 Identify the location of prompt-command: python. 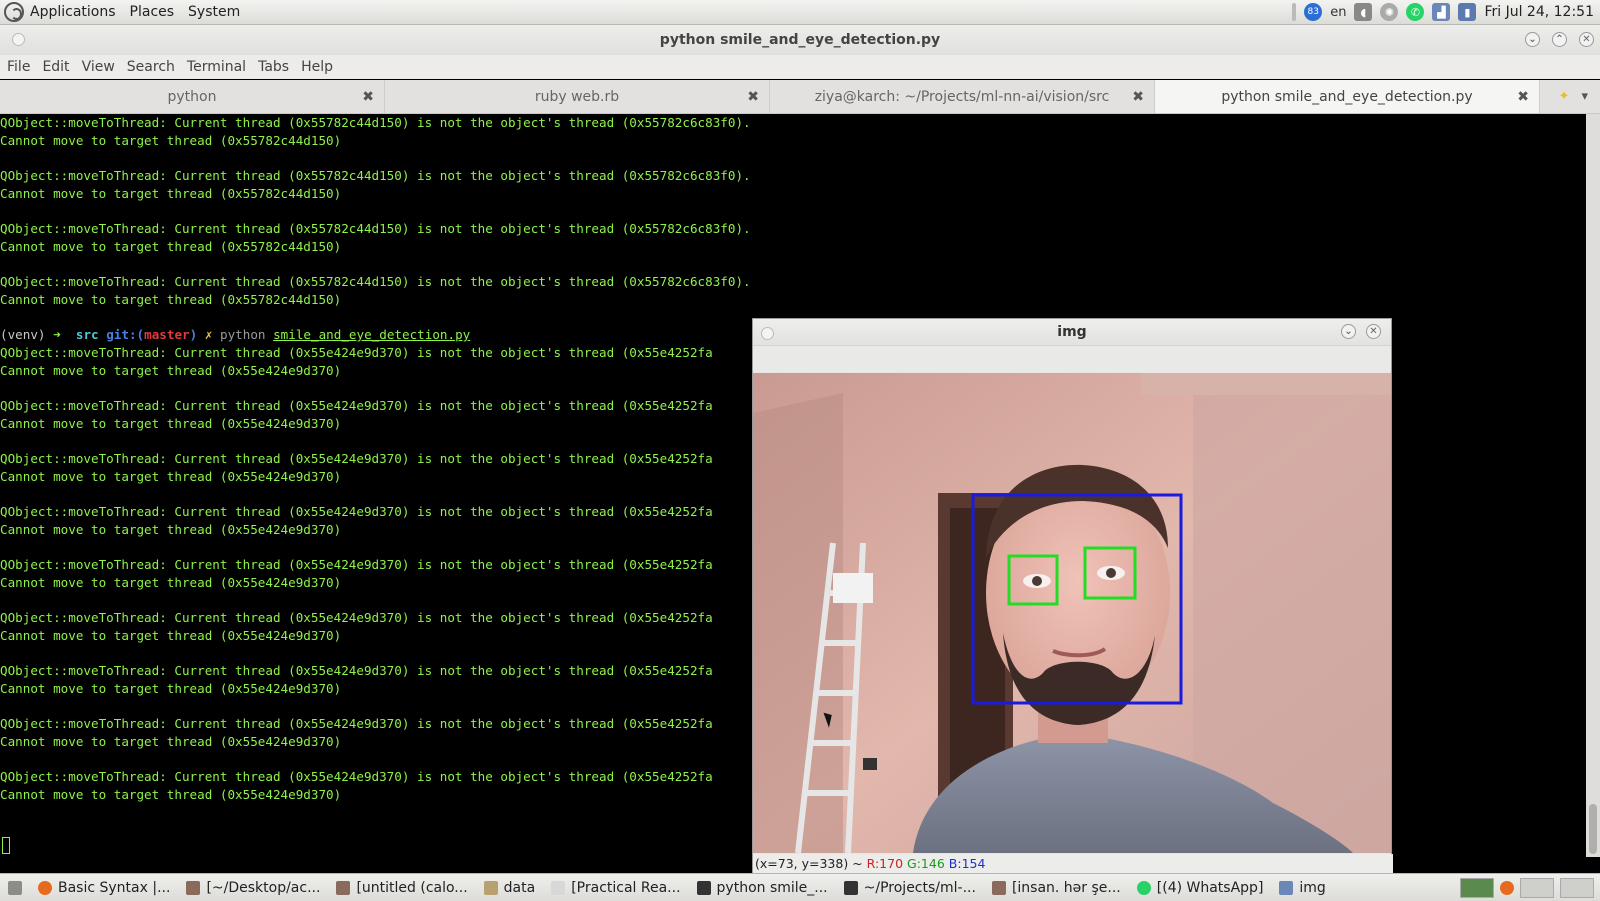
(243, 335).